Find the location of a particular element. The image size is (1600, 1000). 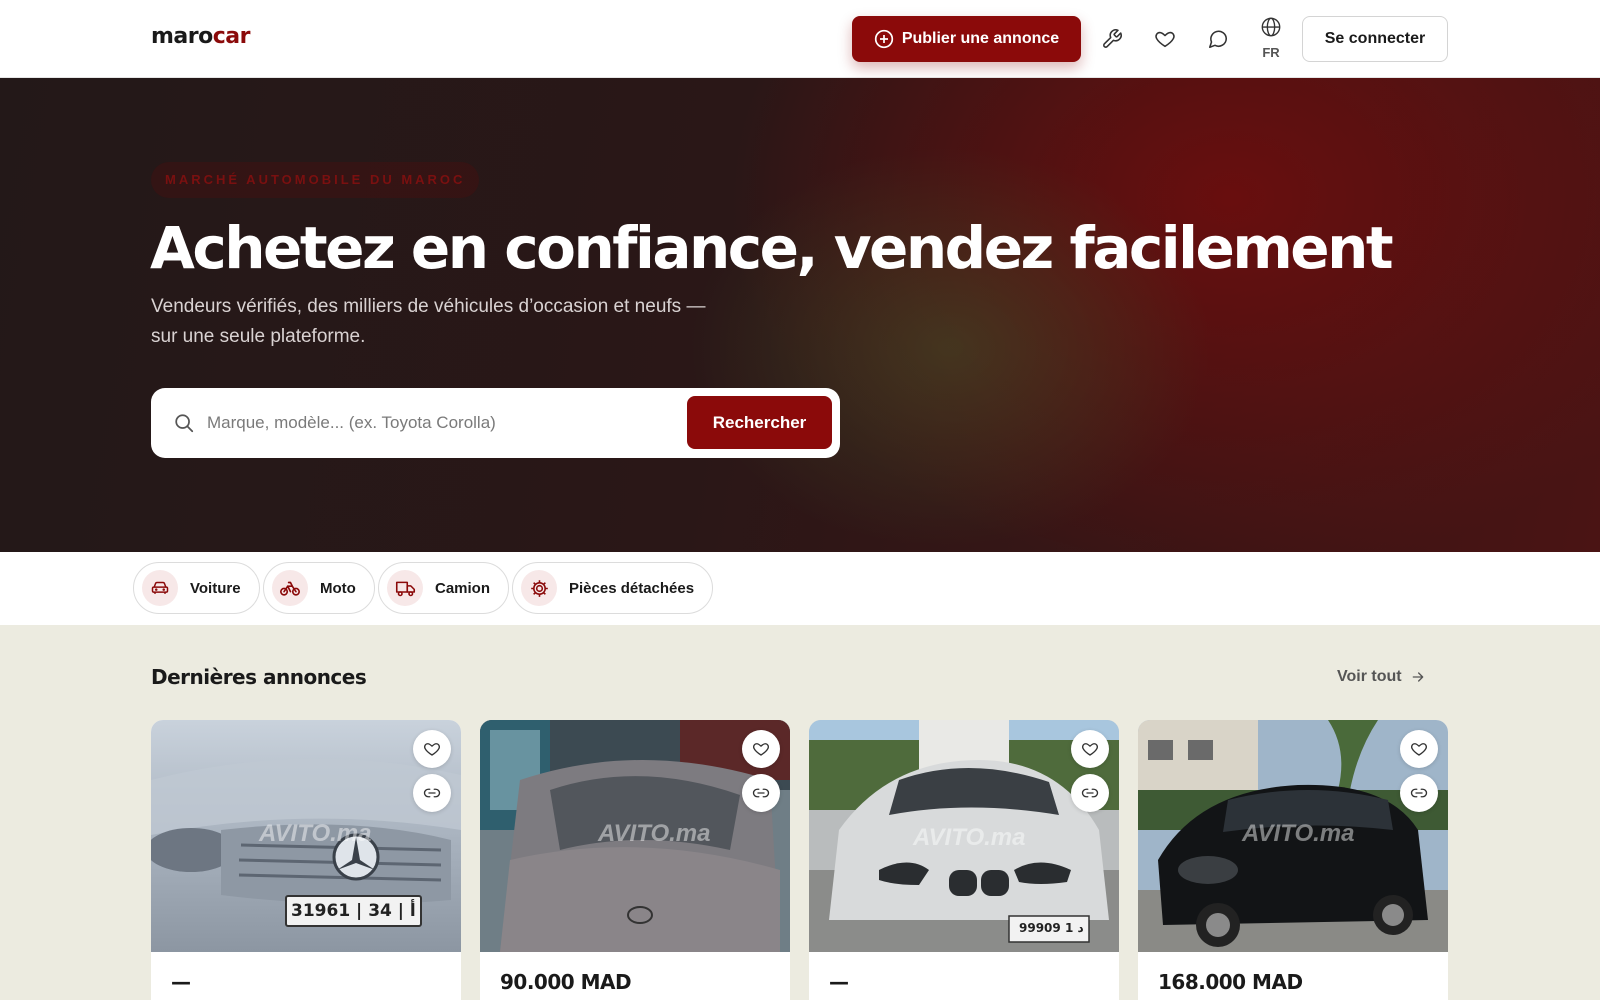

category-bar: Voiture Moto Camion Pièces détachées is located at coordinates (800, 588).